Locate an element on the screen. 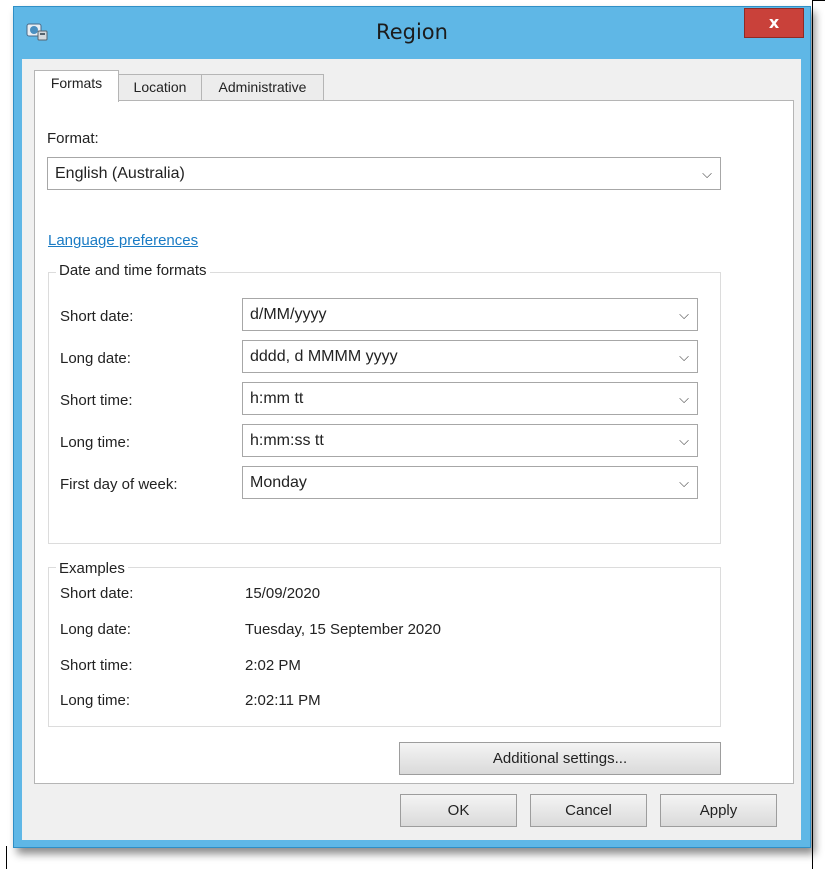 This screenshot has width=825, height=869. example-long-time-value: 2:02:11 PM is located at coordinates (283, 700).